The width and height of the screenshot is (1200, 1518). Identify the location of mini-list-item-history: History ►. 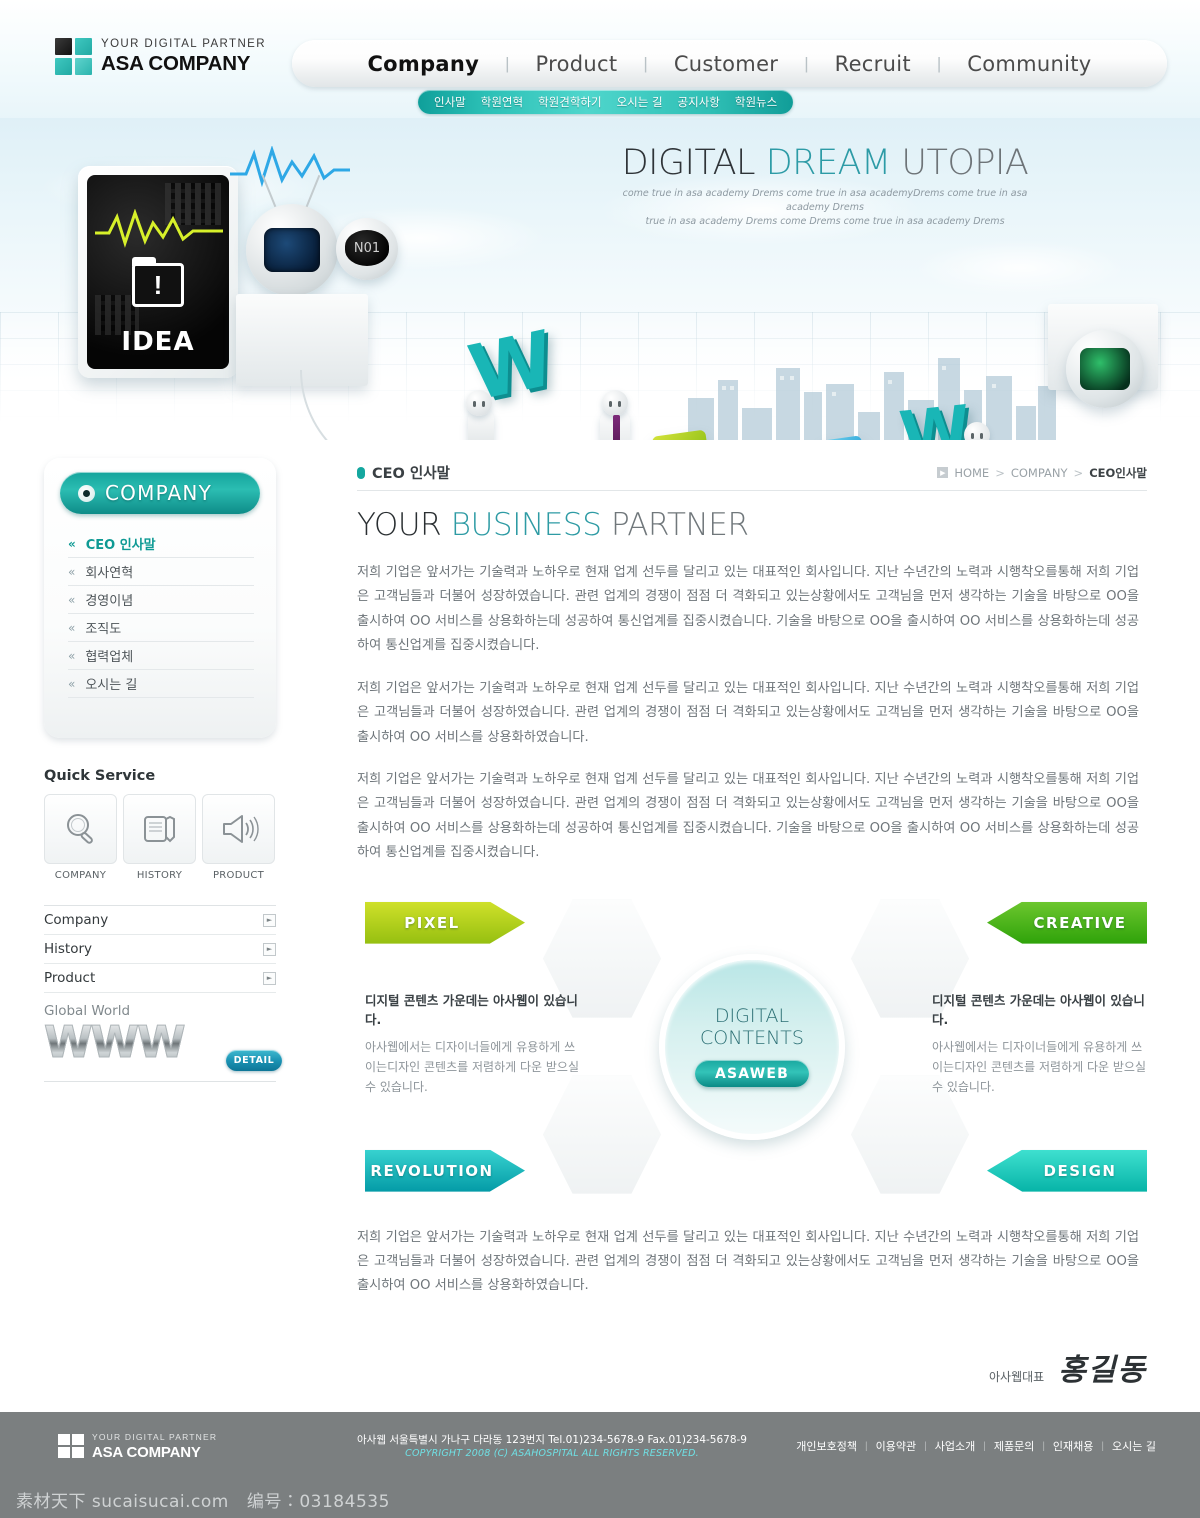
(160, 949).